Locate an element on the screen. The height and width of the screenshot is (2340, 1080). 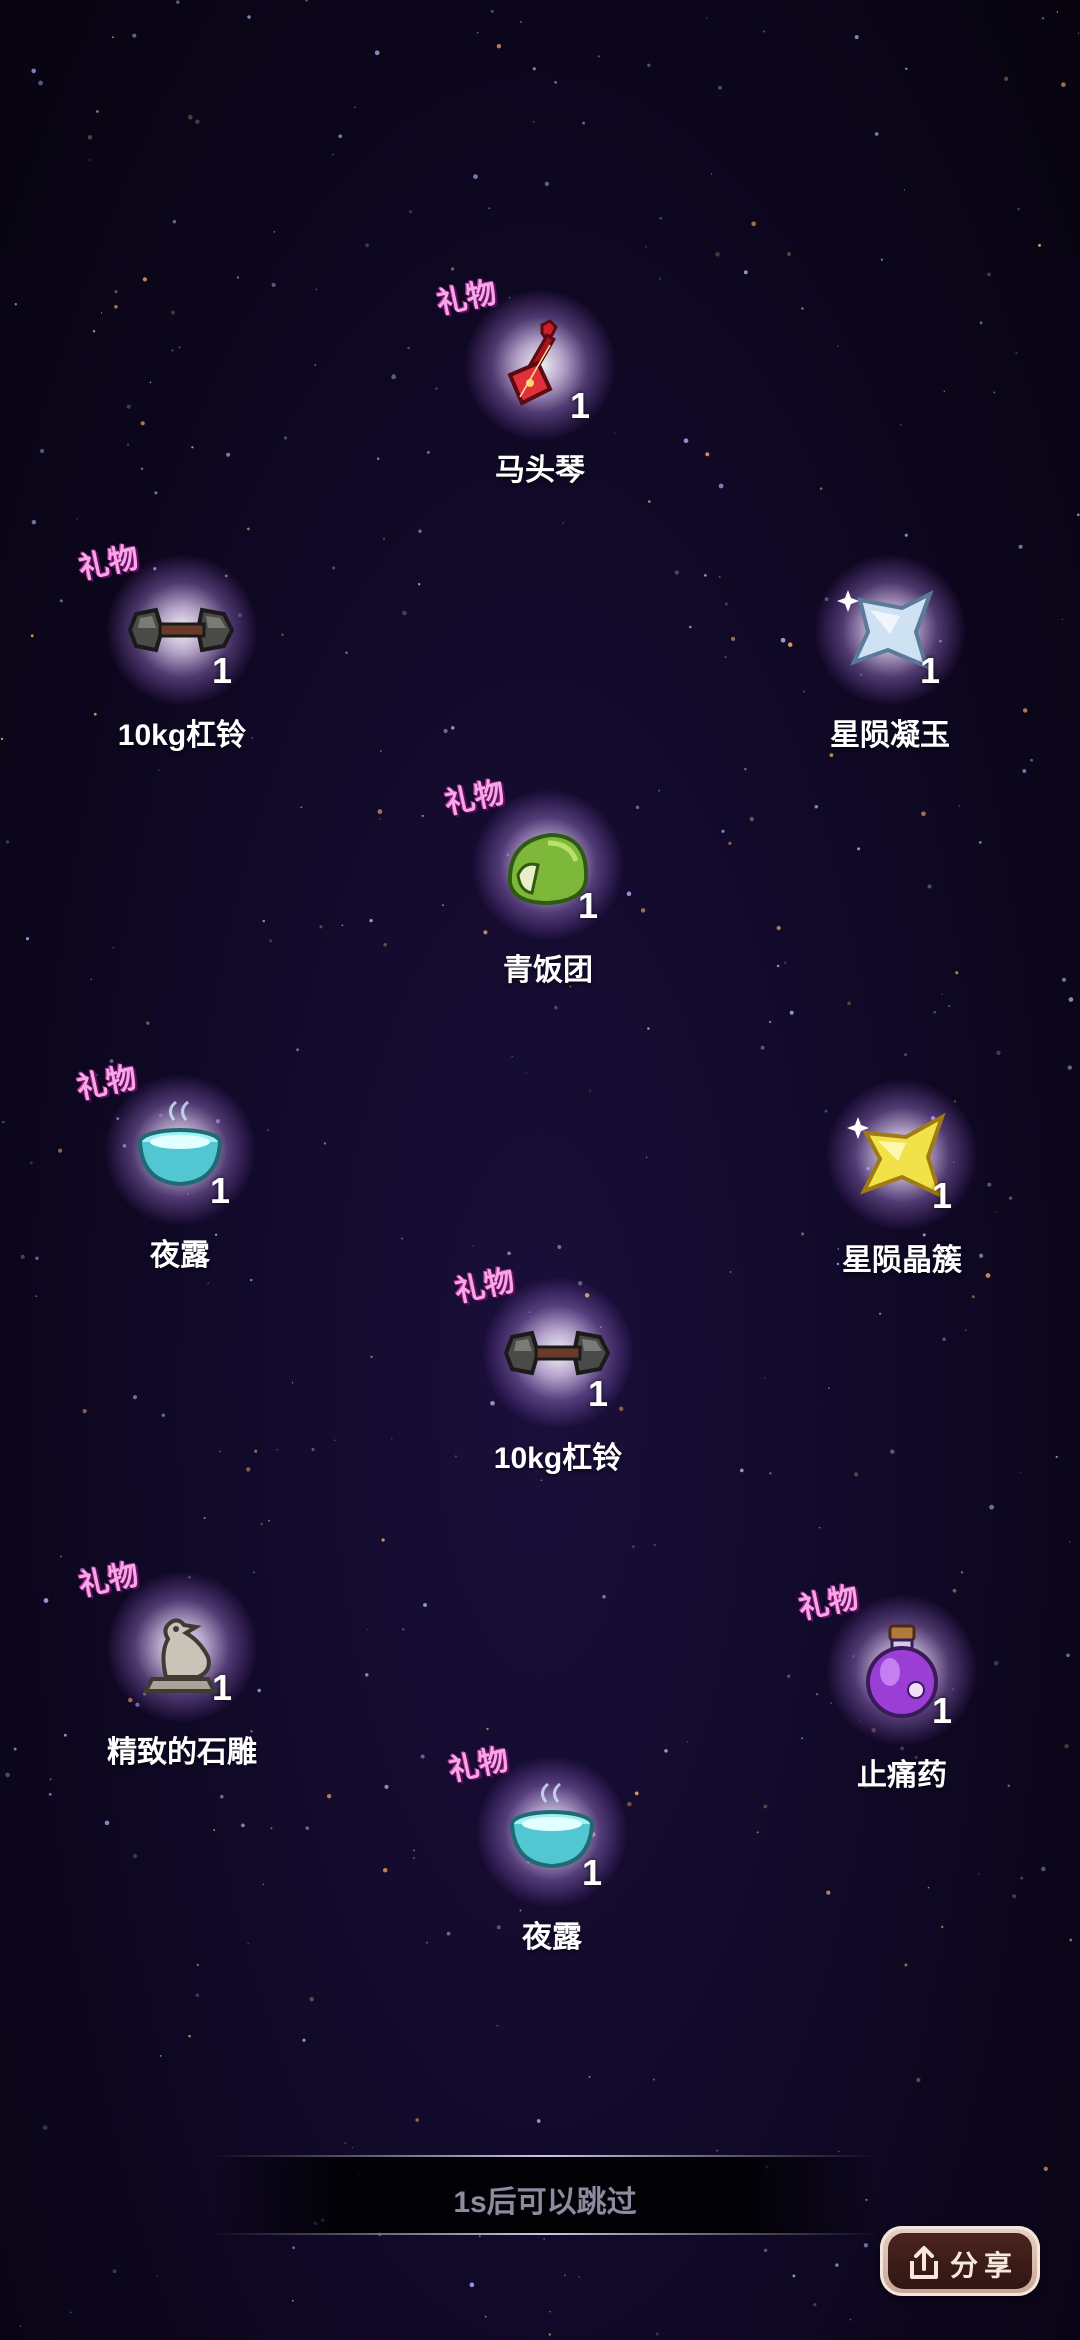
share-button-inner: 分享 is located at coordinates (960, 2261).